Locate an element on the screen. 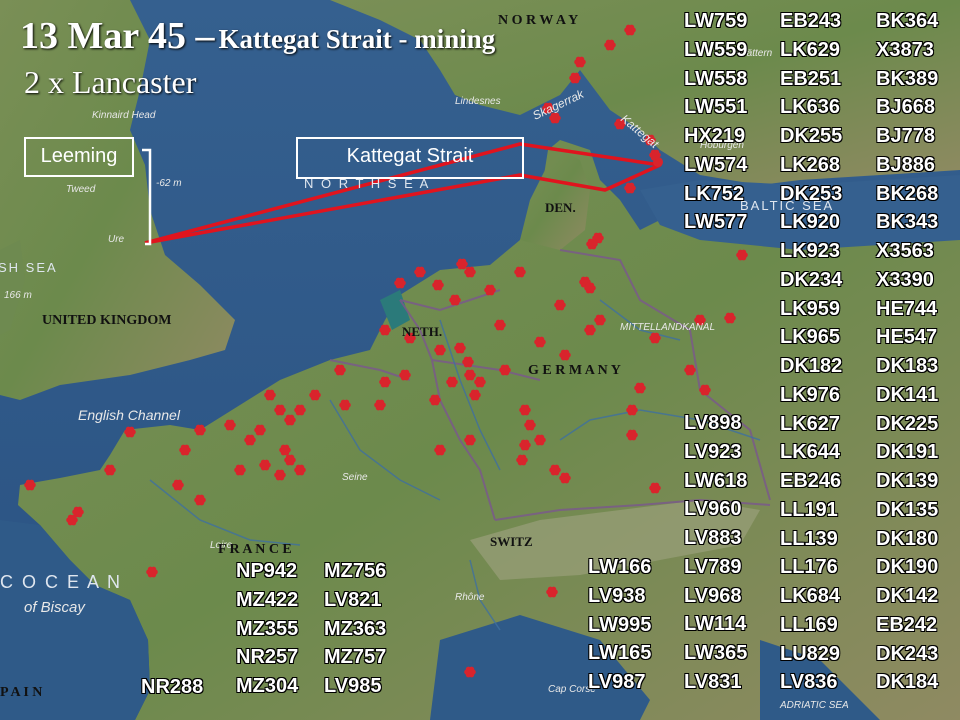  base-label: Leeming is located at coordinates (79, 157).